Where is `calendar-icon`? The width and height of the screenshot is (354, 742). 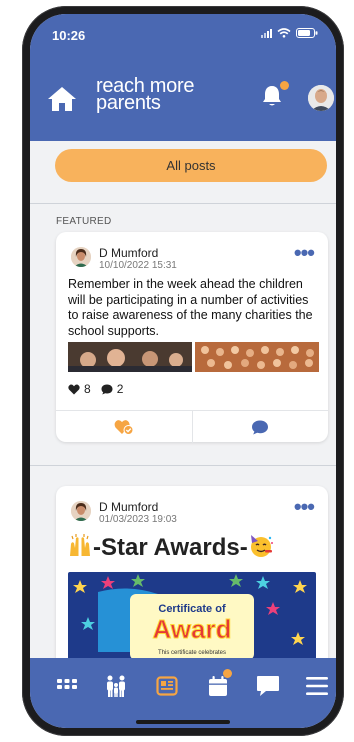 calendar-icon is located at coordinates (218, 686).